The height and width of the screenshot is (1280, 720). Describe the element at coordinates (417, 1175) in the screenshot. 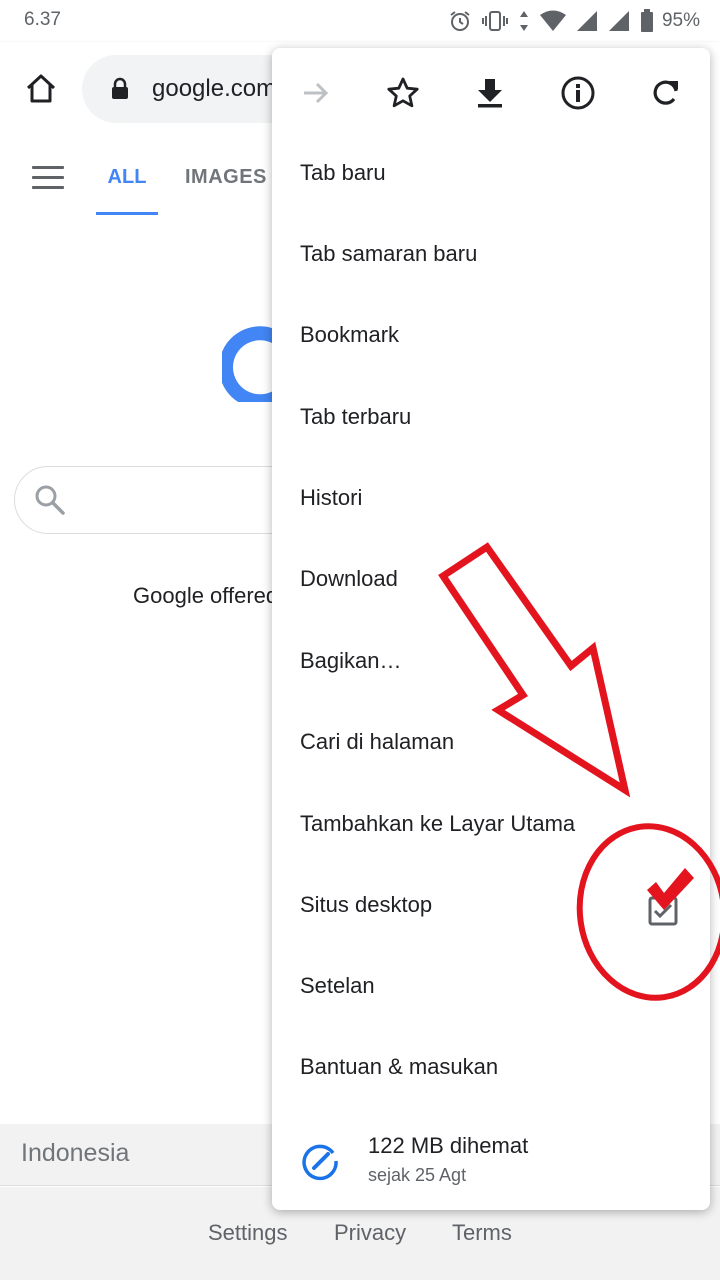

I see `data-saver-subtitle: sejak 25 Agt` at that location.